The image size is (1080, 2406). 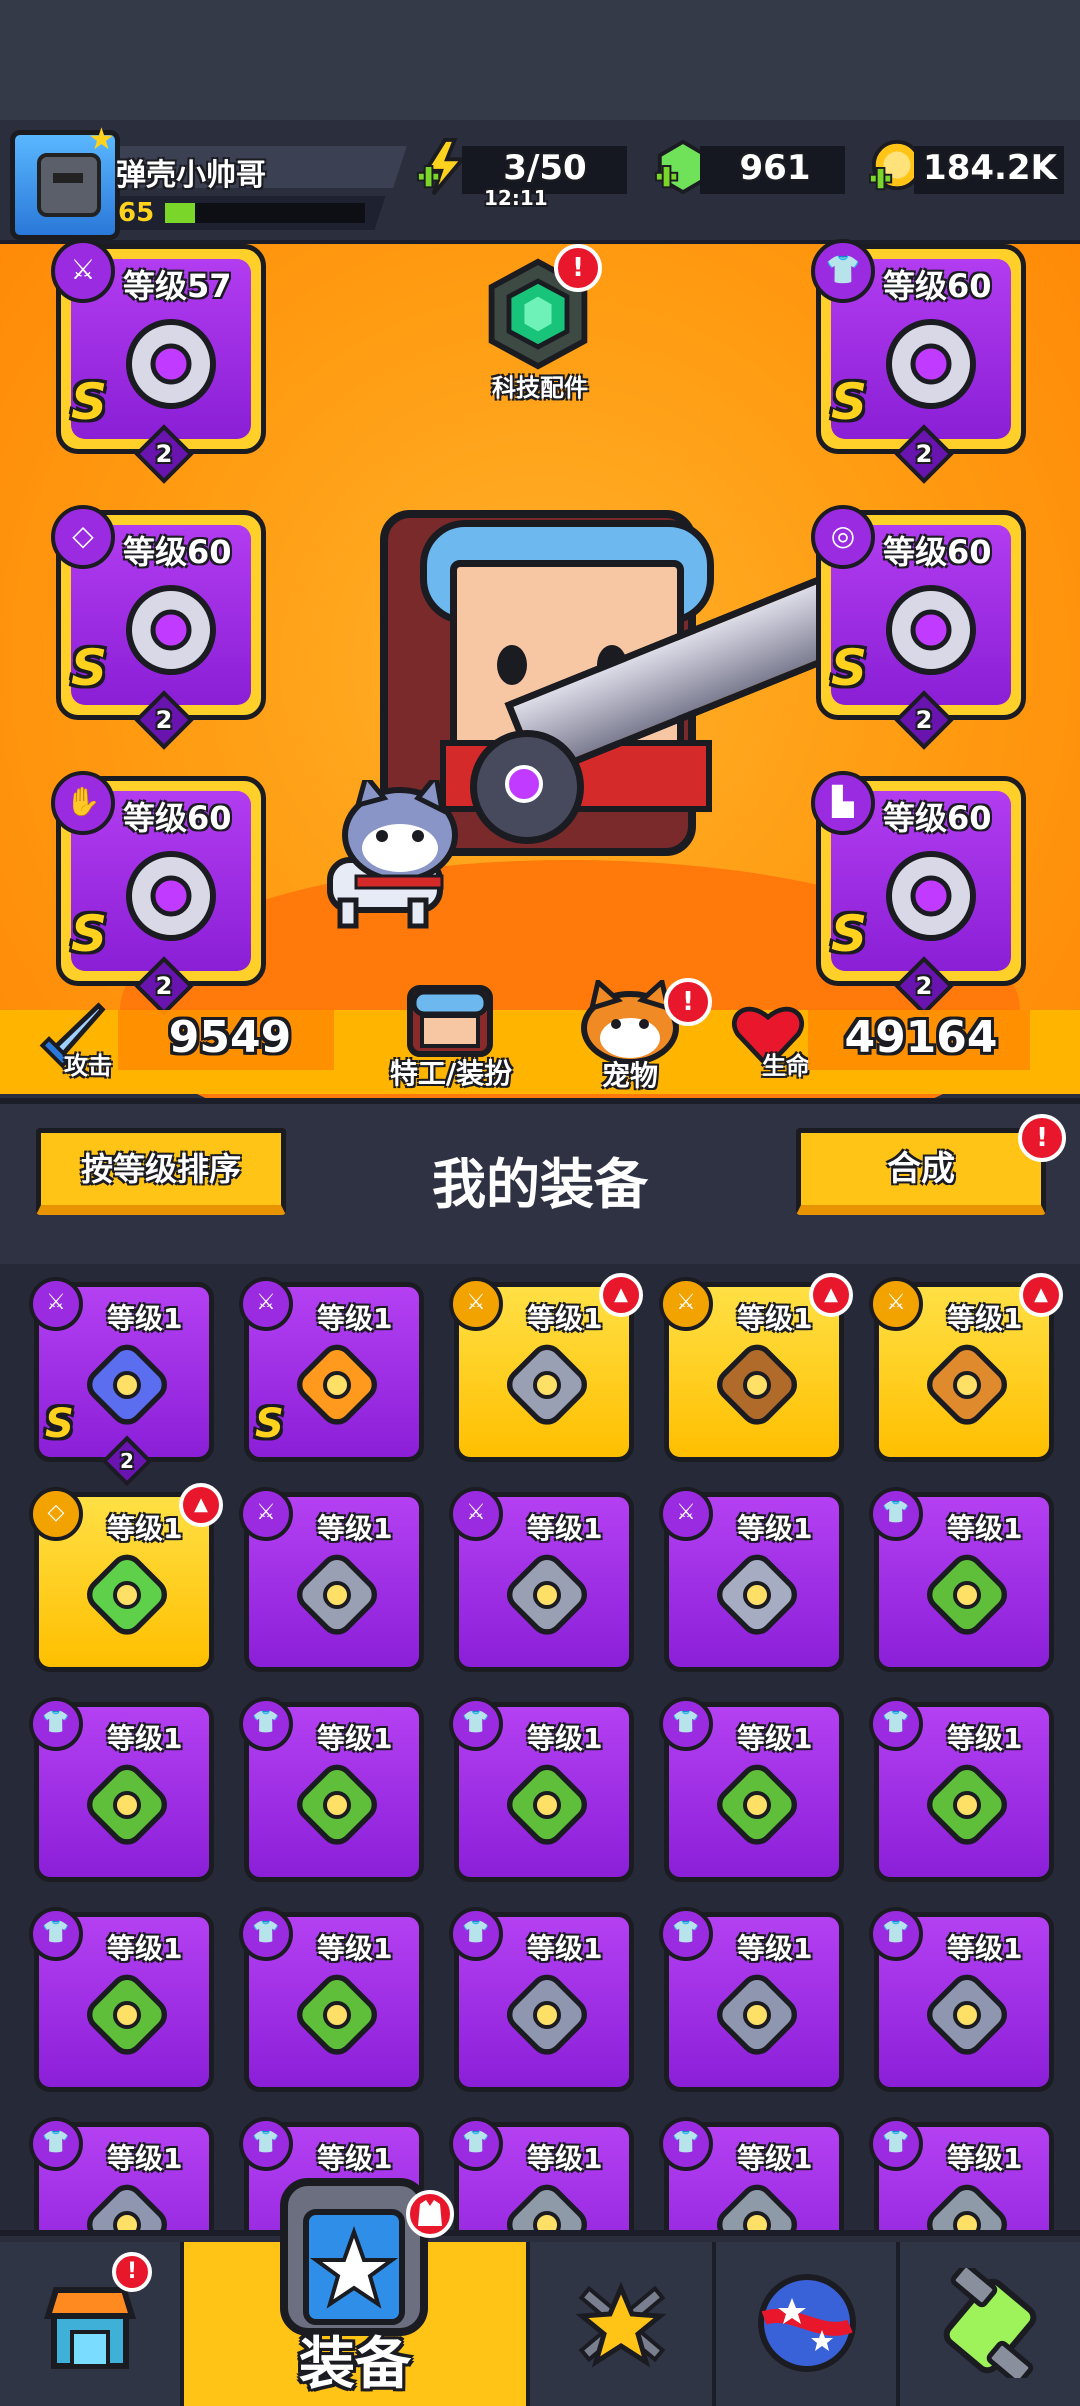 What do you see at coordinates (918, 627) in the screenshot?
I see `equipped-slot-belt: ◎ 等级60 S 2` at bounding box center [918, 627].